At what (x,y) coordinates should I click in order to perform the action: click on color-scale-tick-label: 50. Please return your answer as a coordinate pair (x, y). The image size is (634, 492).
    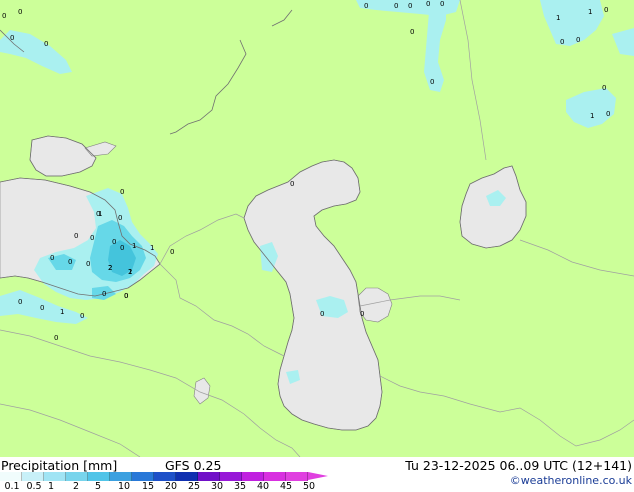
    Looking at the image, I should click on (309, 486).